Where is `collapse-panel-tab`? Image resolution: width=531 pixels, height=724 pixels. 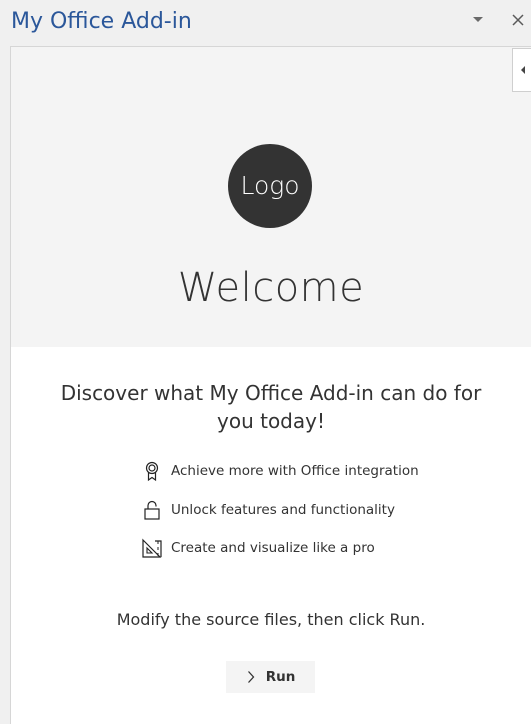
collapse-panel-tab is located at coordinates (521, 70).